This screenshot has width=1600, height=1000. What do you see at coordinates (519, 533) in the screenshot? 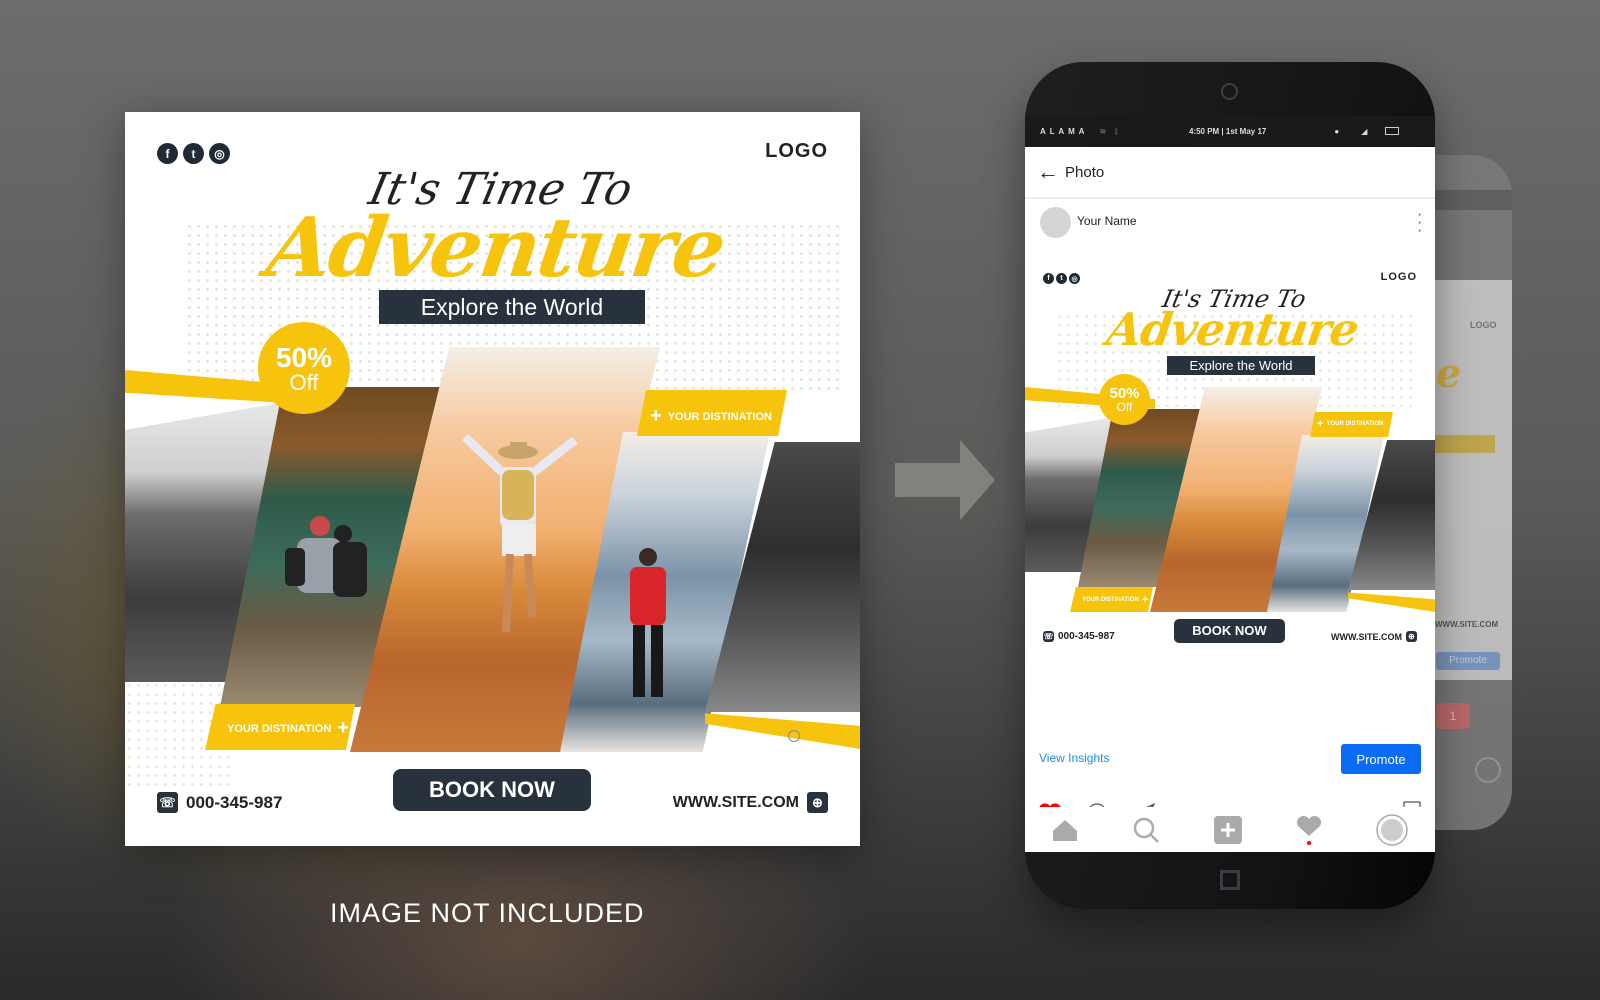
I see `hiker-figure` at bounding box center [519, 533].